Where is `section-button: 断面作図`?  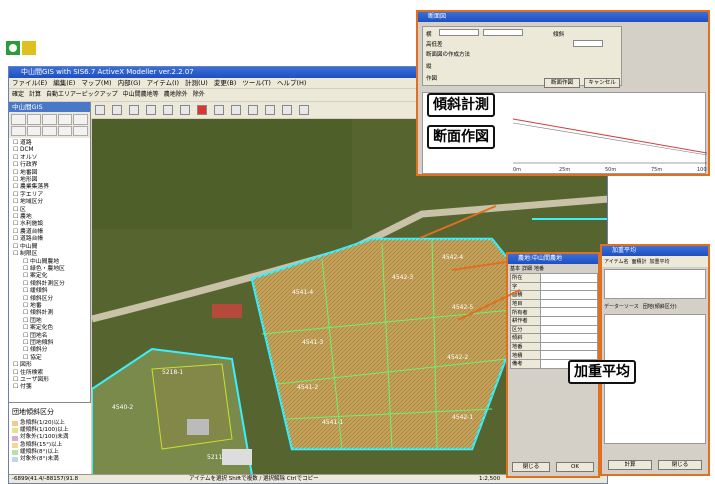 section-button: 断面作図 is located at coordinates (562, 83).